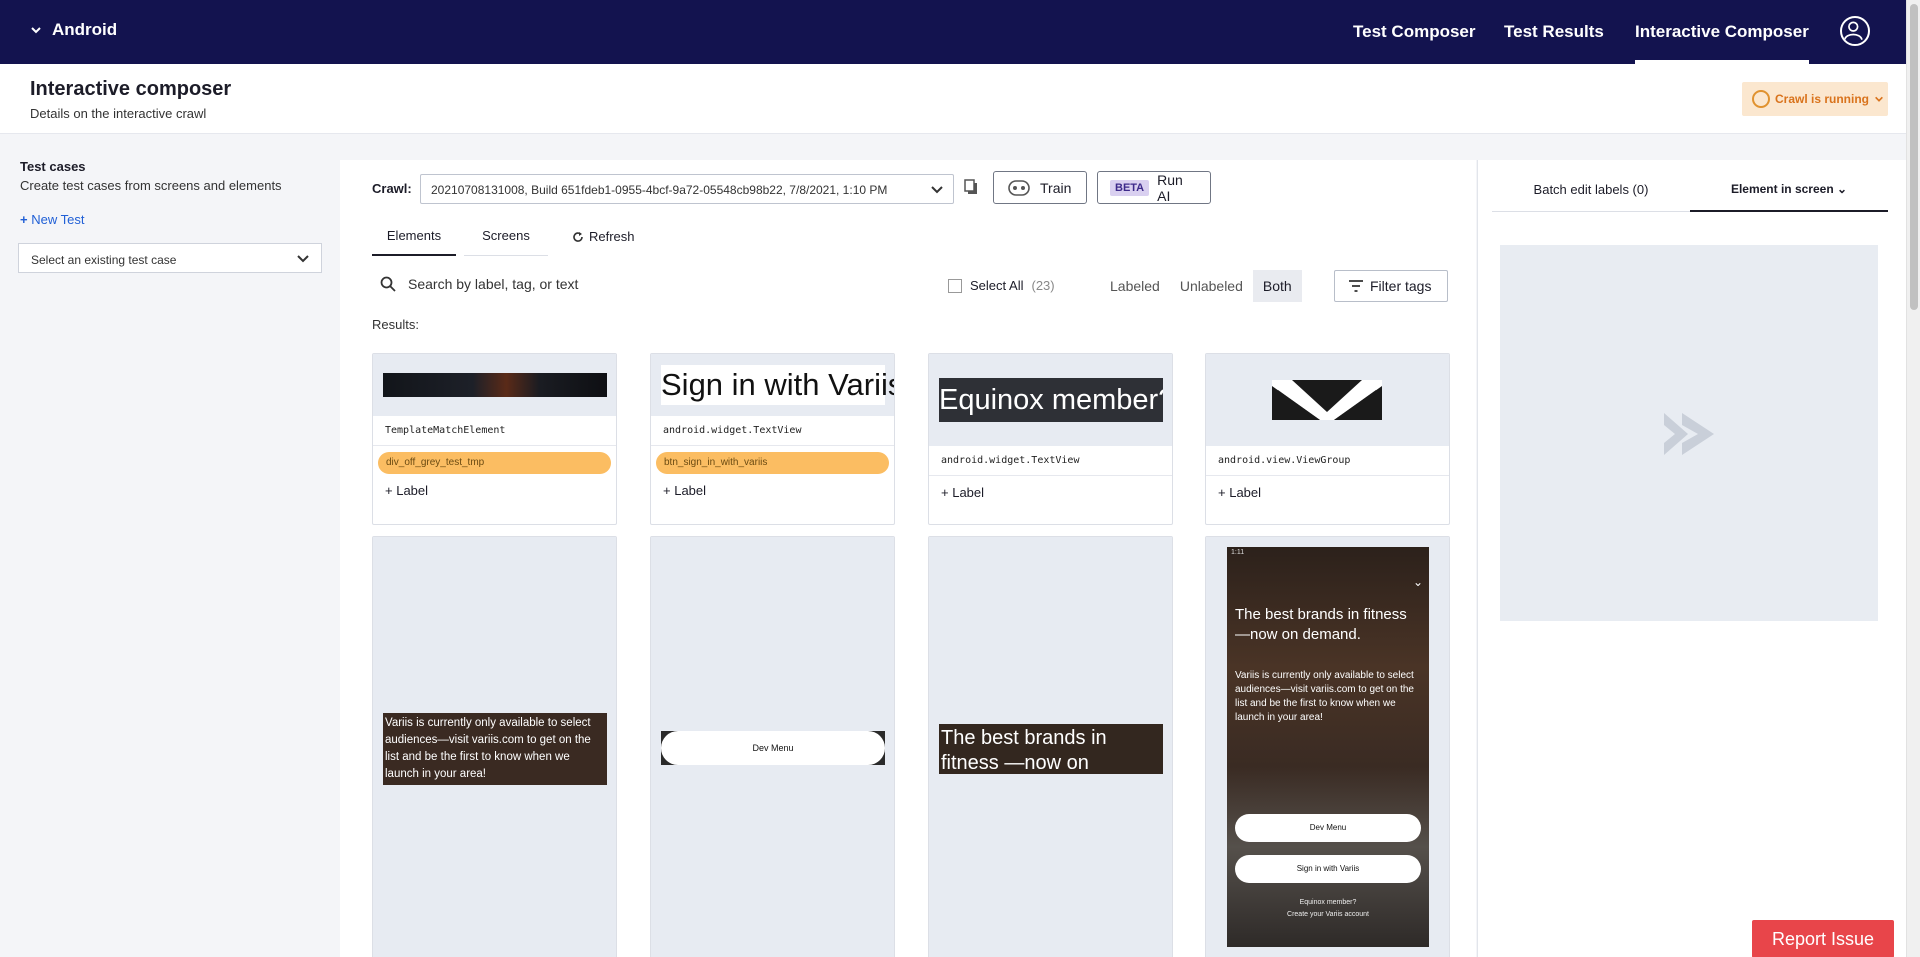  Describe the element at coordinates (1043, 285) in the screenshot. I see `select-all-count: (23)` at that location.